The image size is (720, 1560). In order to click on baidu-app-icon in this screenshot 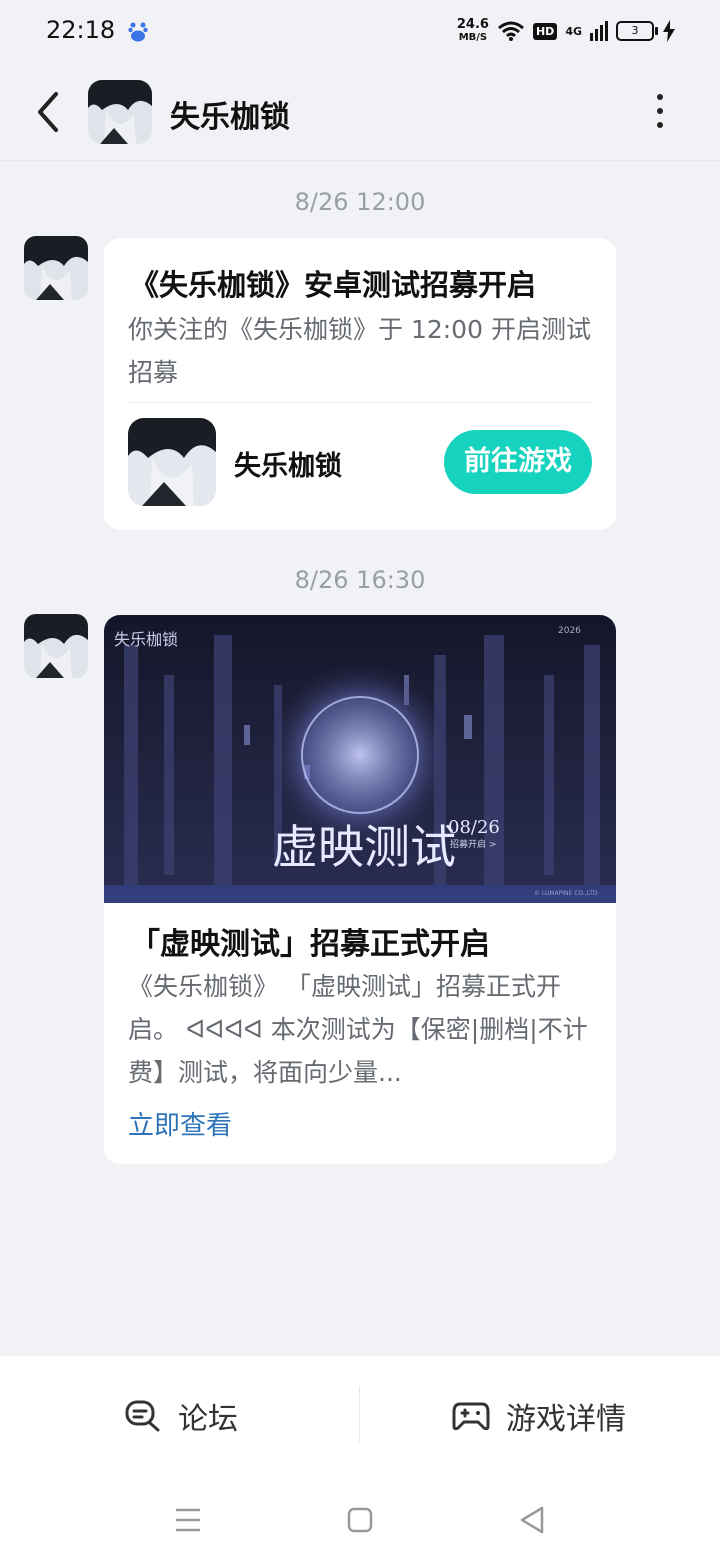, I will do `click(138, 32)`.